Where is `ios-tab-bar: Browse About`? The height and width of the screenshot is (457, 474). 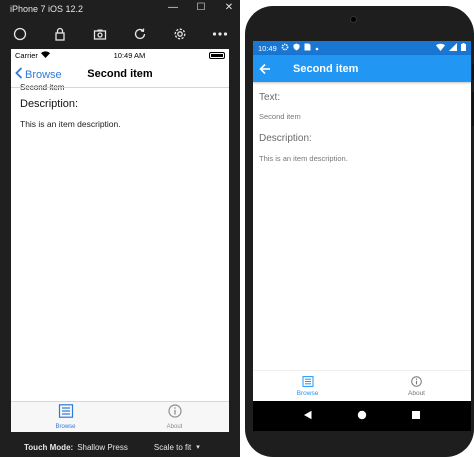 ios-tab-bar: Browse About is located at coordinates (120, 416).